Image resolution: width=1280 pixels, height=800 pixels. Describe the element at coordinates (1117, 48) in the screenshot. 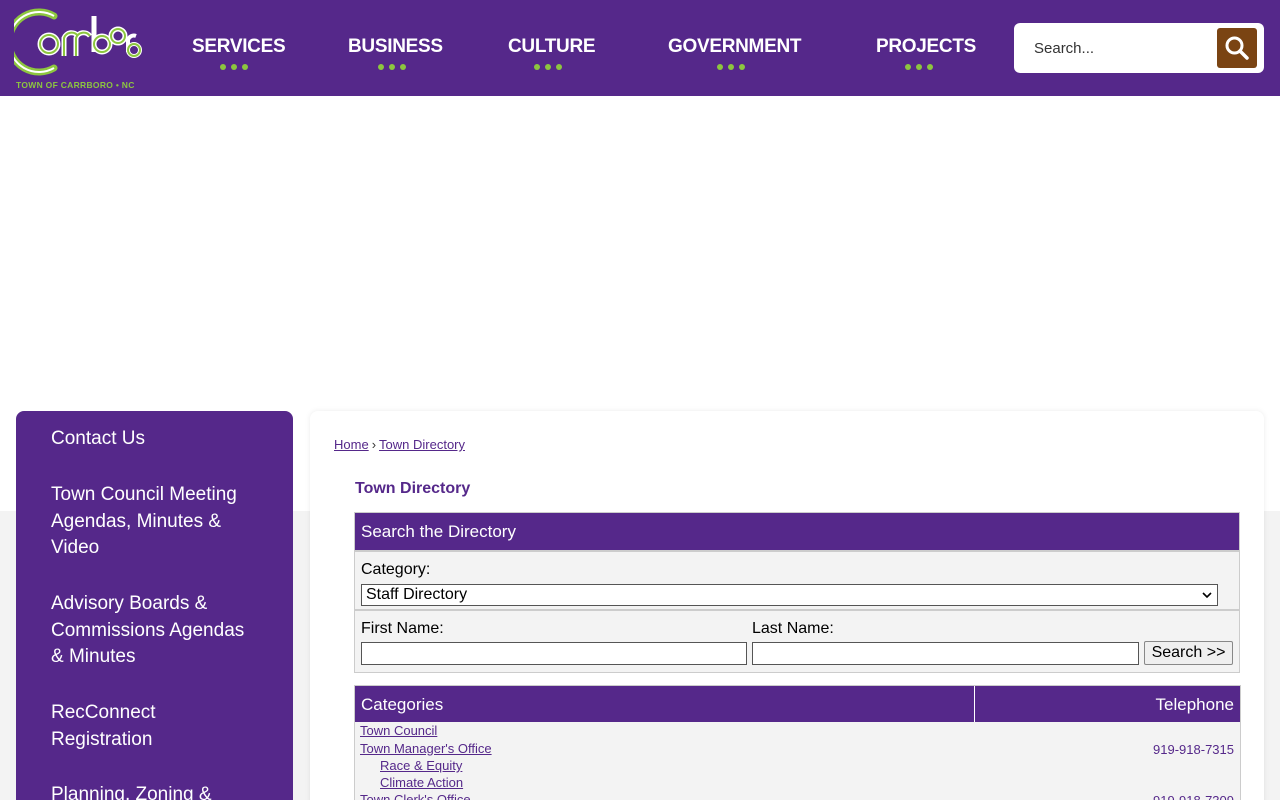

I see `site-search-input` at that location.